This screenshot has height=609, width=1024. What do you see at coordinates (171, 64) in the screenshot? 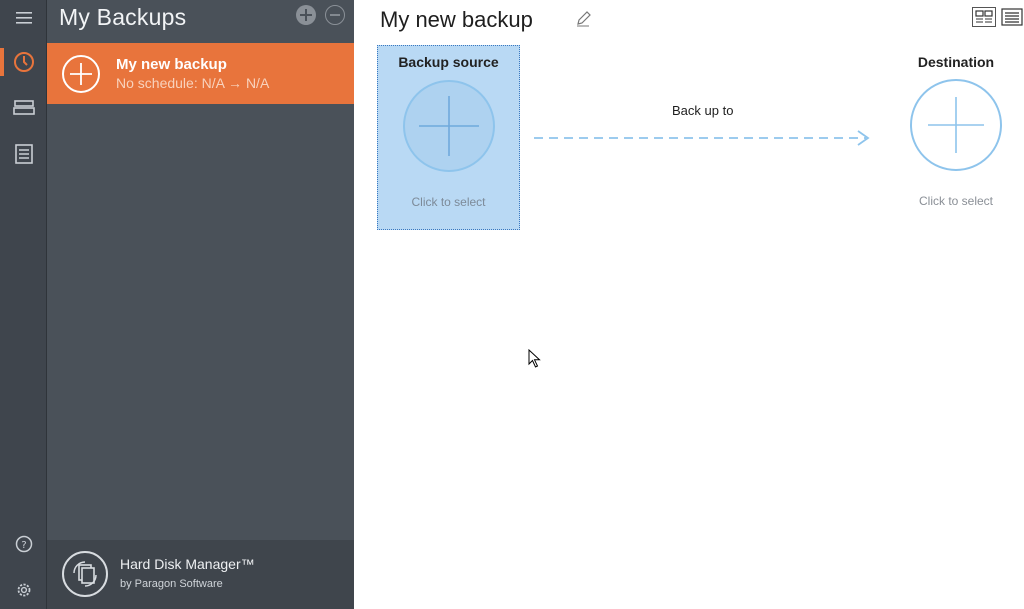
I see `backup-name: My new backup` at bounding box center [171, 64].